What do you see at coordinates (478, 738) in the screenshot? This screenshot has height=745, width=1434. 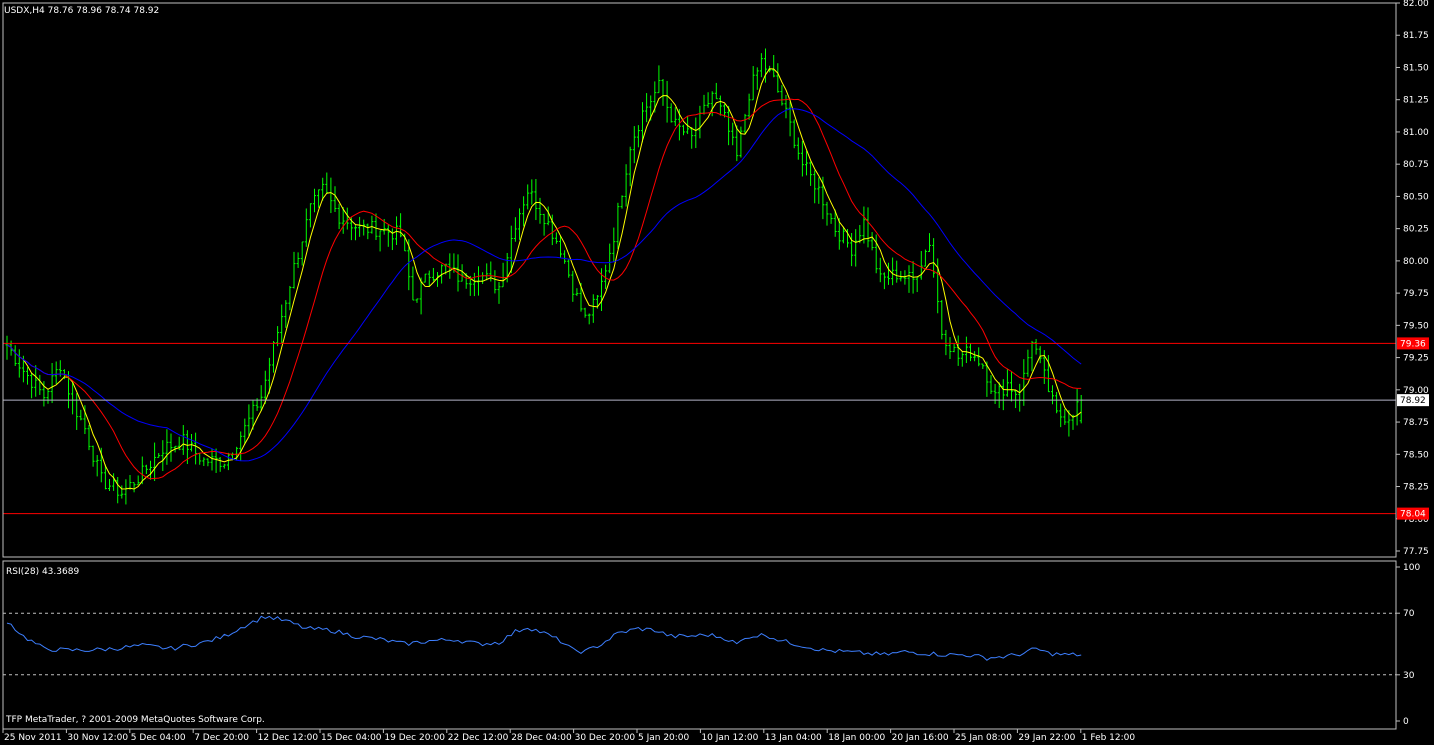 I see `x-tick-label: 22 Dec 12:00` at bounding box center [478, 738].